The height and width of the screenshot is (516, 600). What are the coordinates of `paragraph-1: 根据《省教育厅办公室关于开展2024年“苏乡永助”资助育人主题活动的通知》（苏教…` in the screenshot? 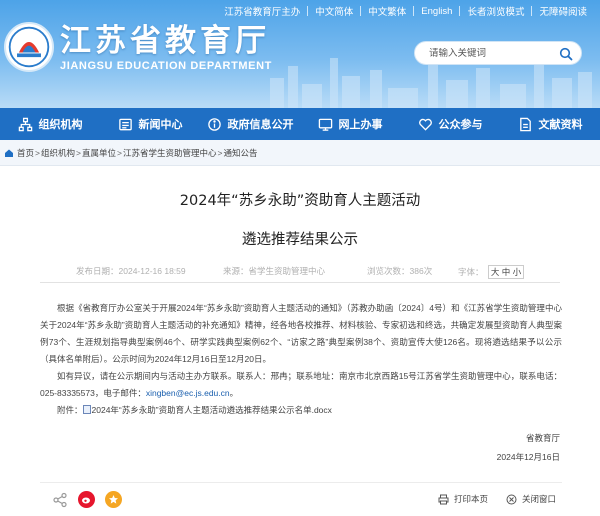 It's located at (301, 333).